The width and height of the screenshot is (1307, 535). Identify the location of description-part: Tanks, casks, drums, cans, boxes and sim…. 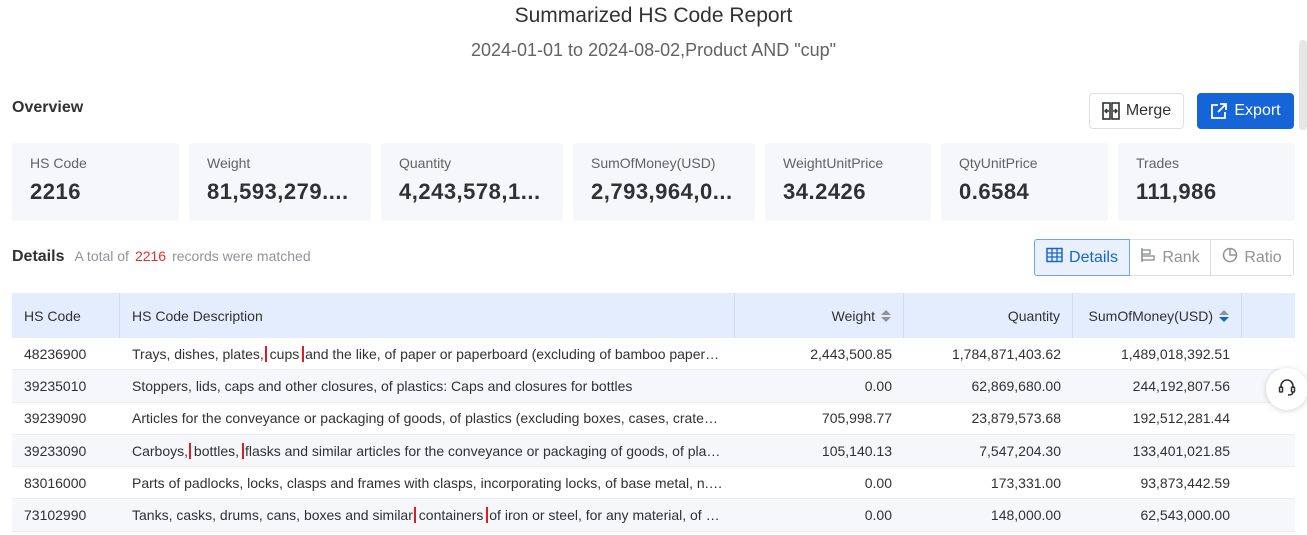
(272, 515).